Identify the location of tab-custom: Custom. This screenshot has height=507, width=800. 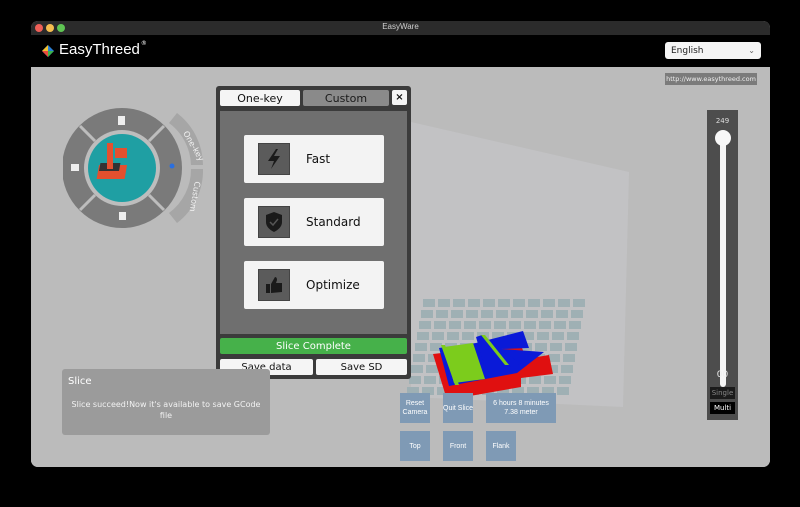
(346, 98).